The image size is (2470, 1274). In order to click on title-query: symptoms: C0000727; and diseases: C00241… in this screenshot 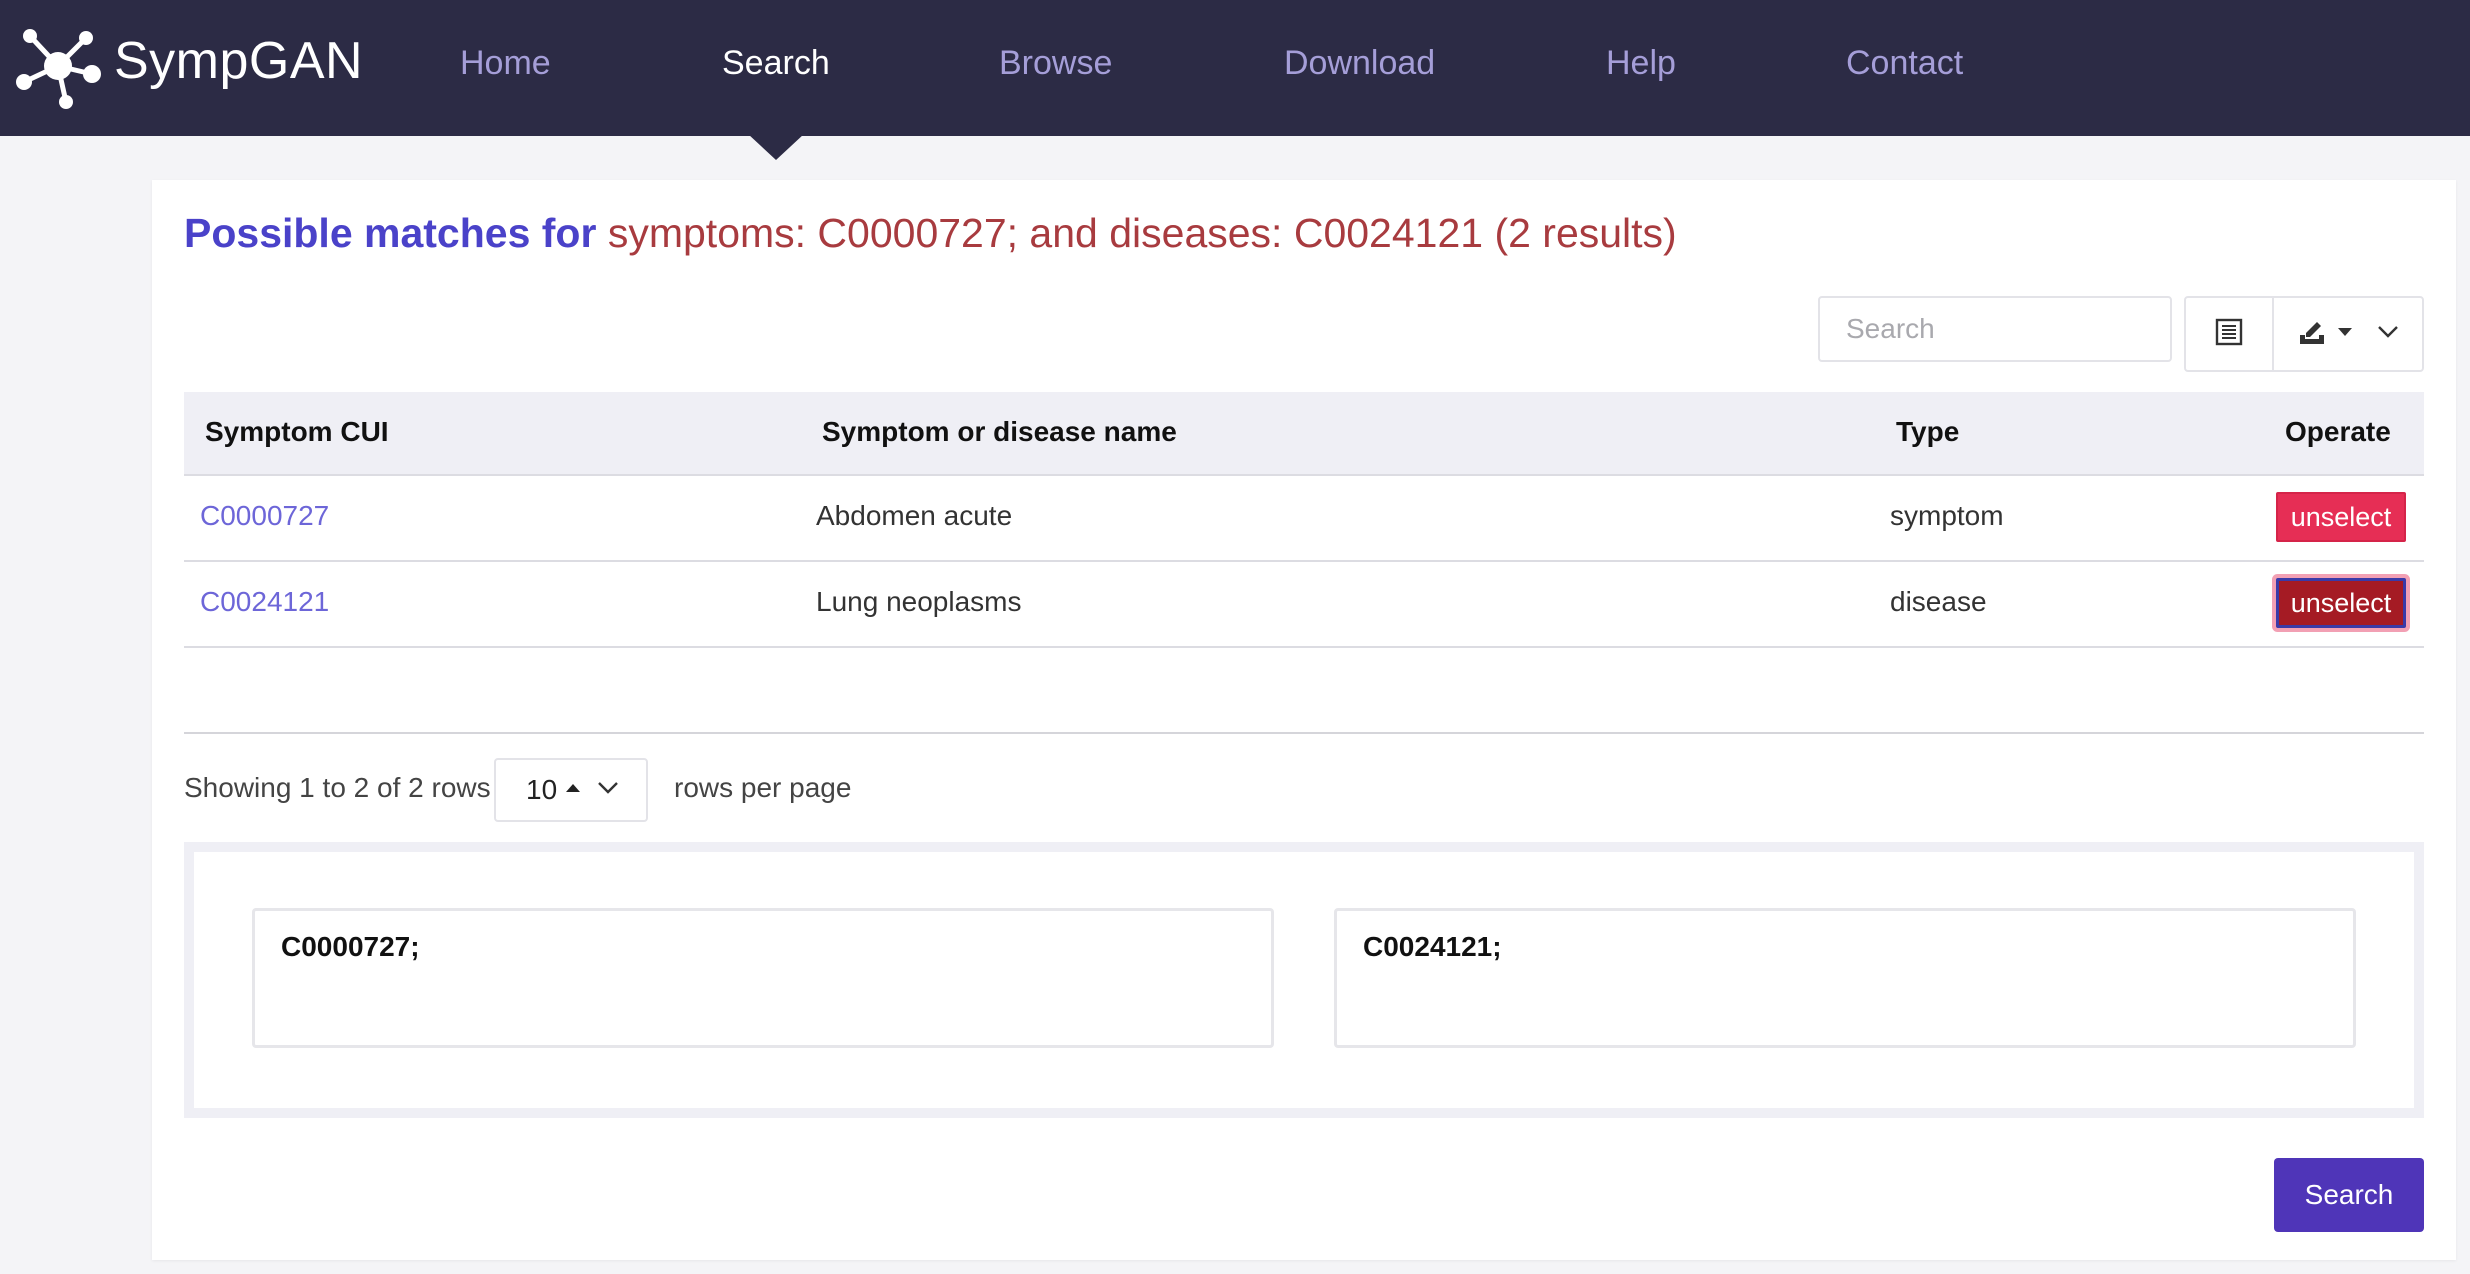, I will do `click(1142, 233)`.